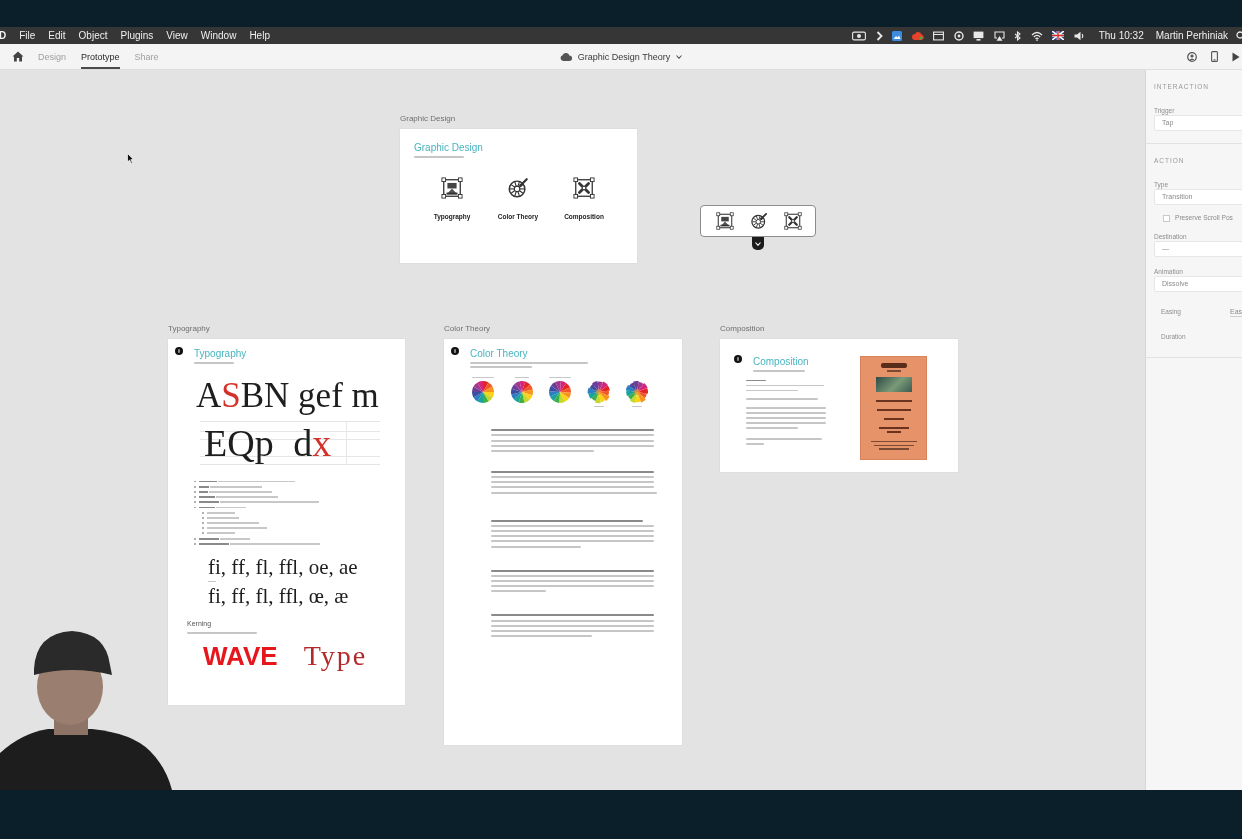 Image resolution: width=1242 pixels, height=839 pixels. I want to click on speaker-icon, so click(1079, 35).